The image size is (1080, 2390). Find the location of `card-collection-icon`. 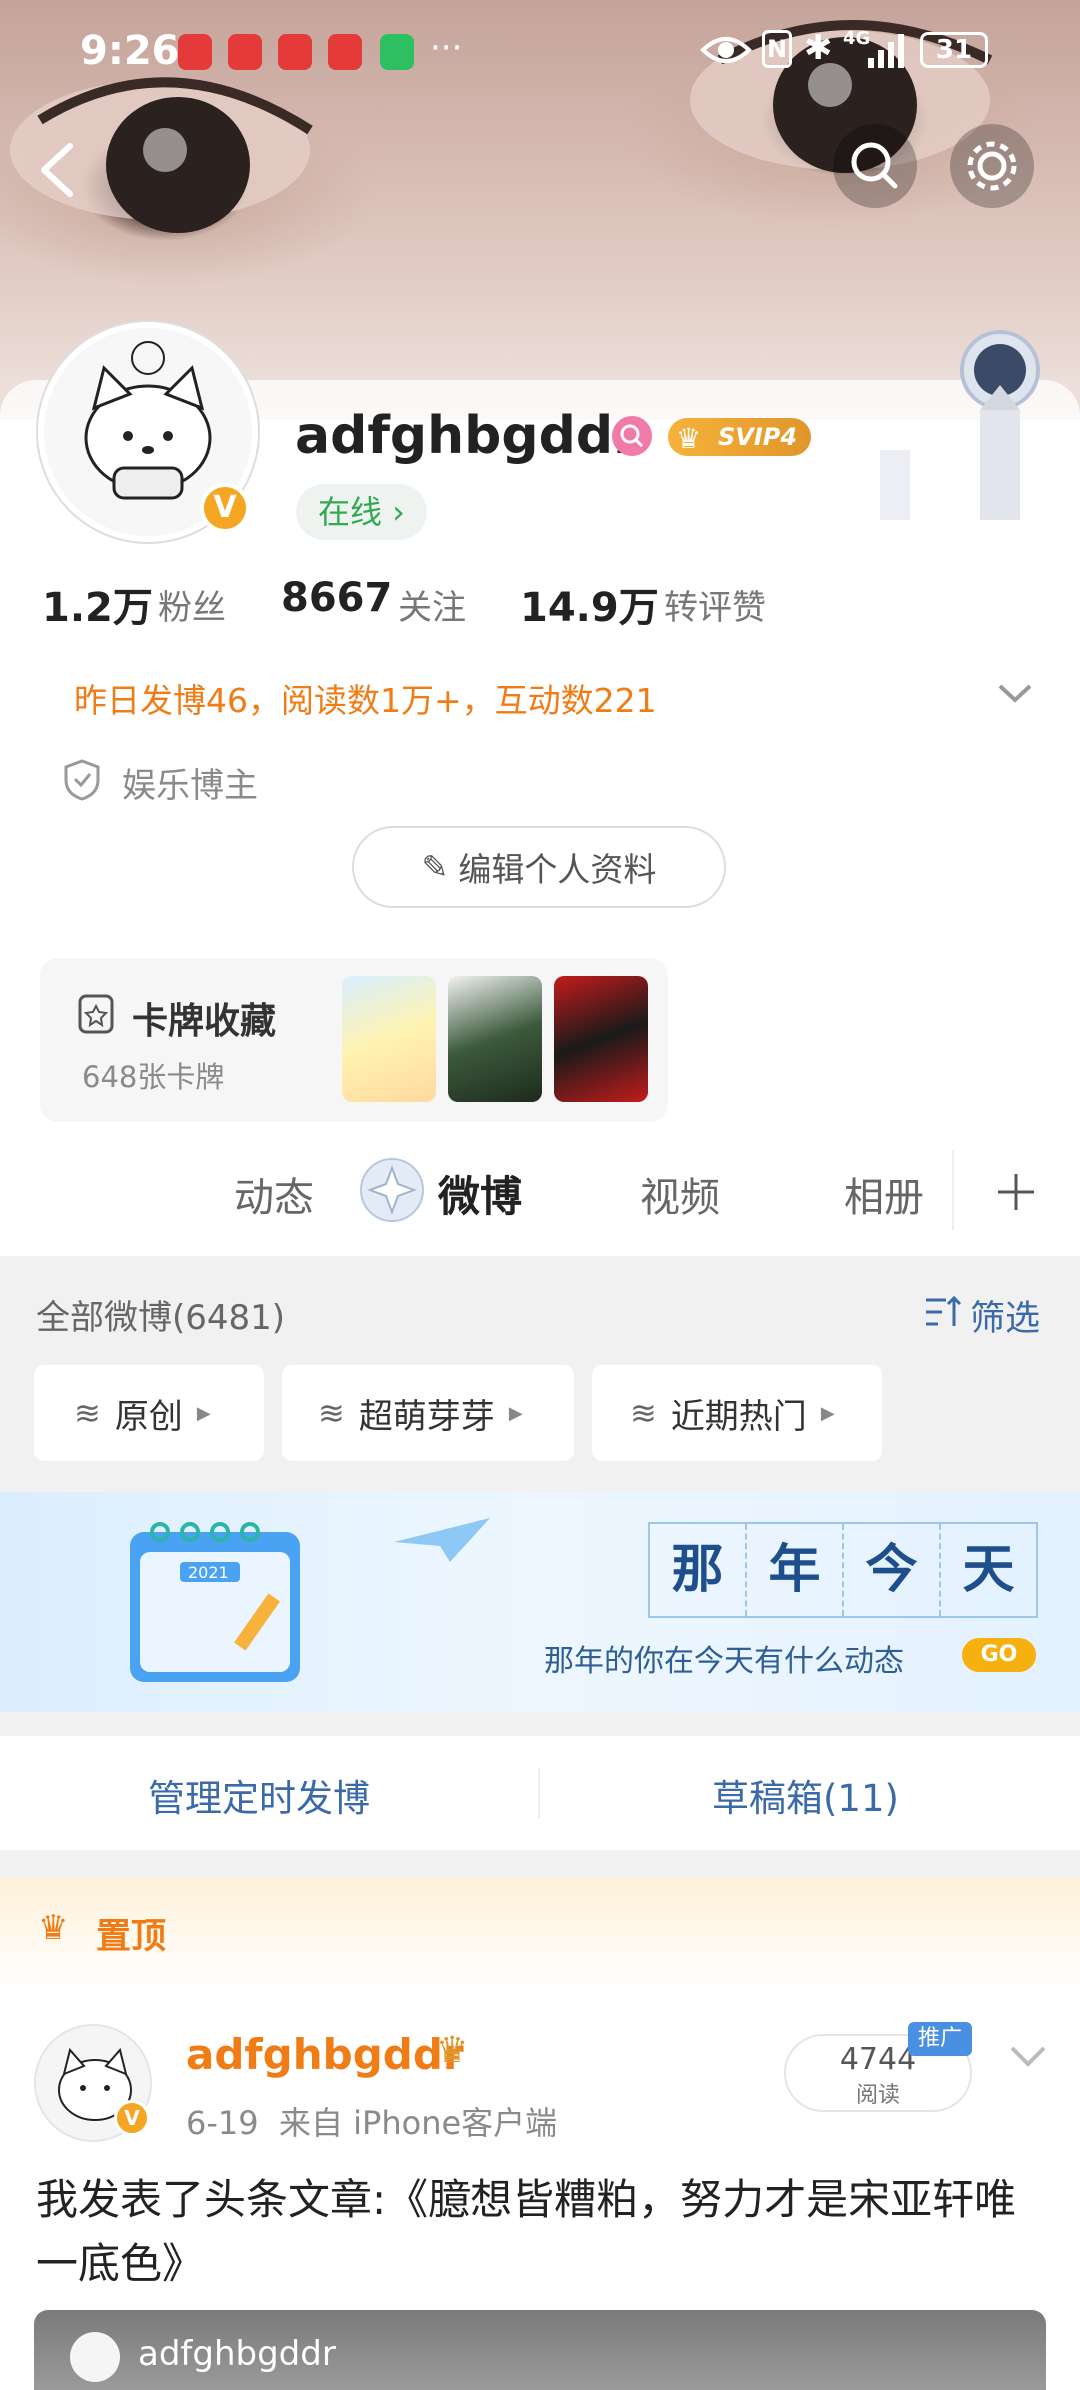

card-collection-icon is located at coordinates (96, 1014).